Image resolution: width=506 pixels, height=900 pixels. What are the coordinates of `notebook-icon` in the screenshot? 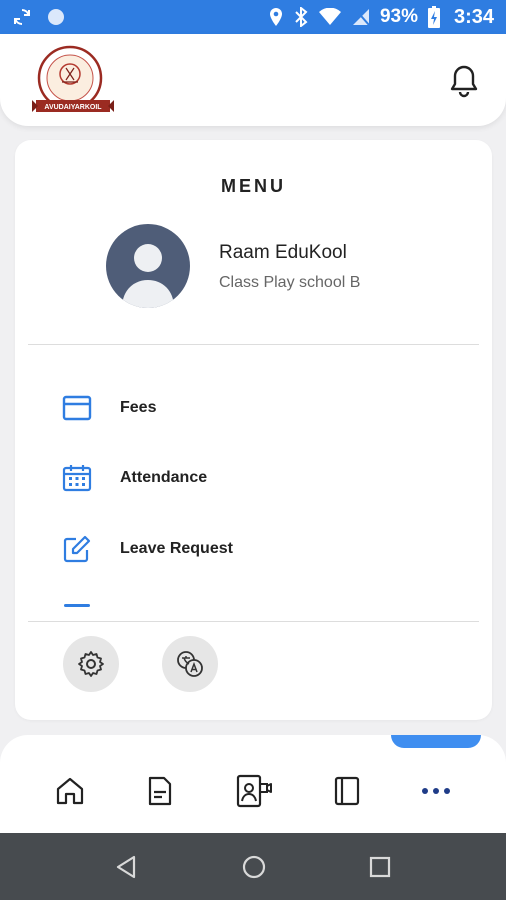 It's located at (347, 791).